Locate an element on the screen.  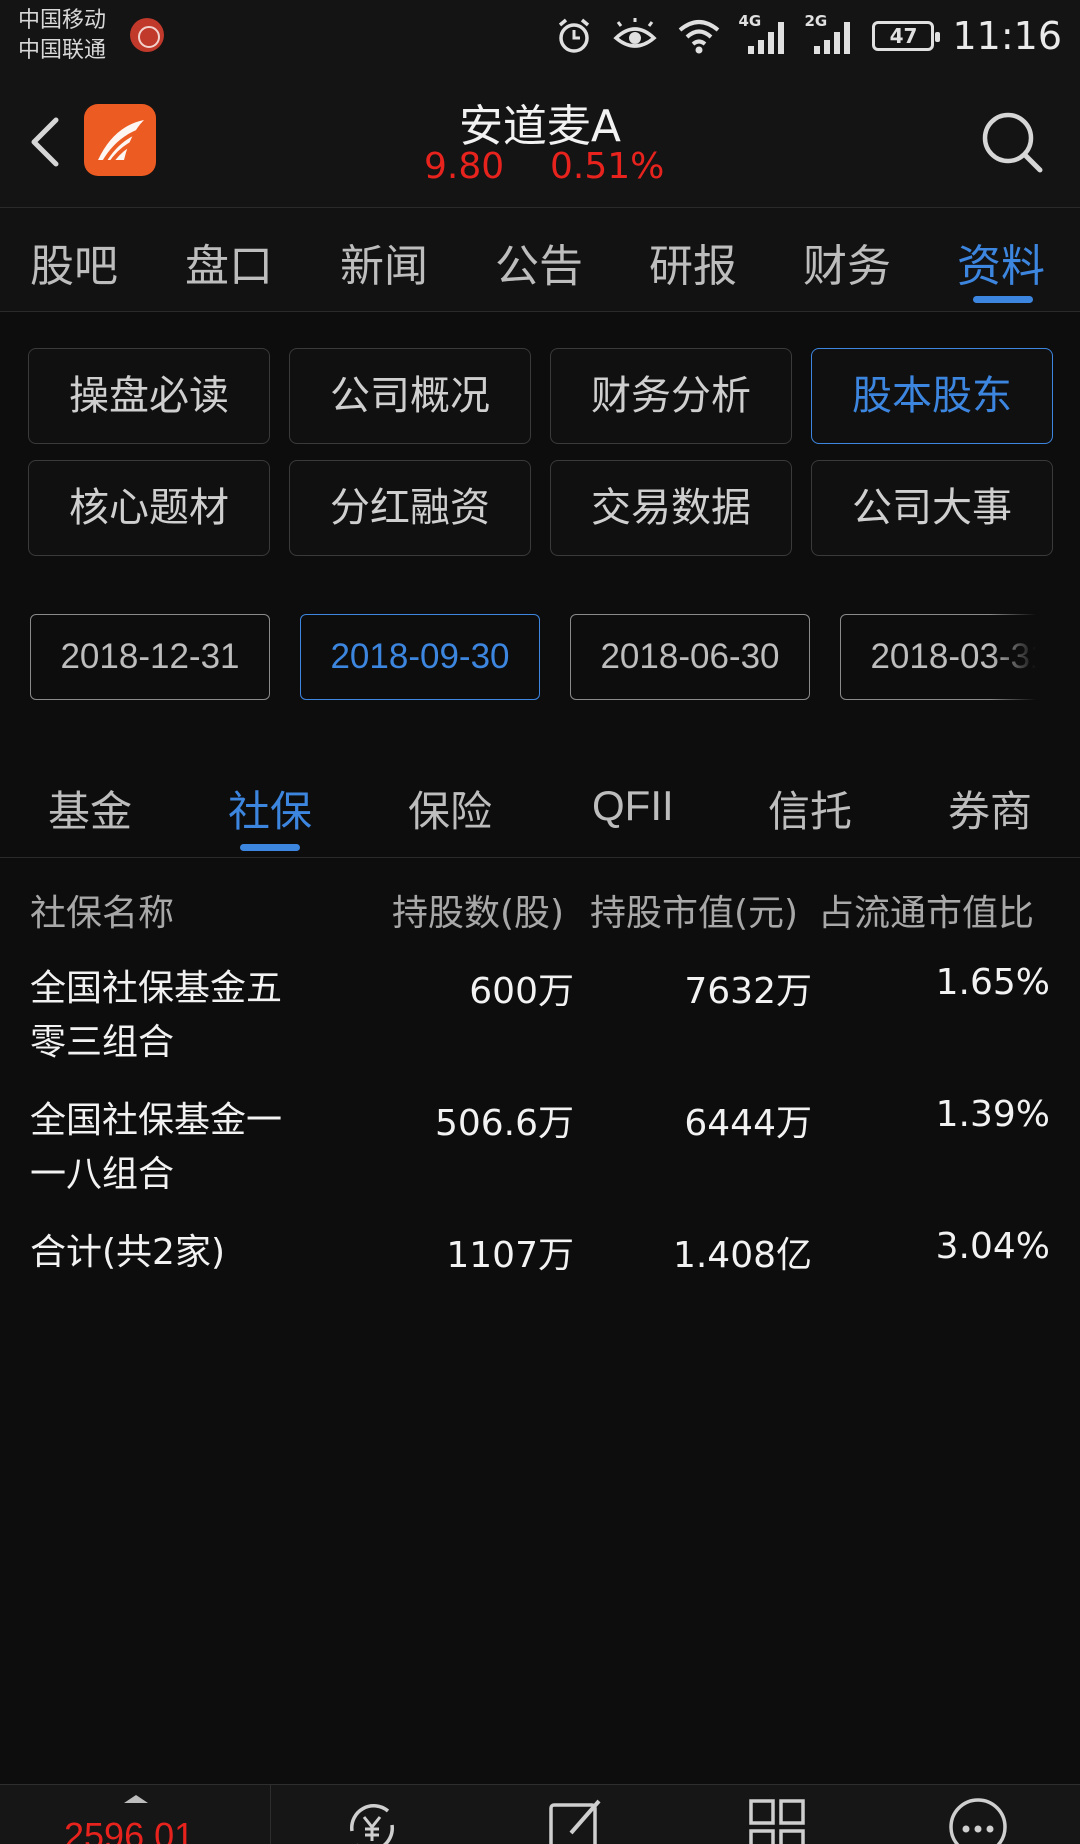
bottom-toolbar: 2596.01 is located at coordinates (540, 1814).